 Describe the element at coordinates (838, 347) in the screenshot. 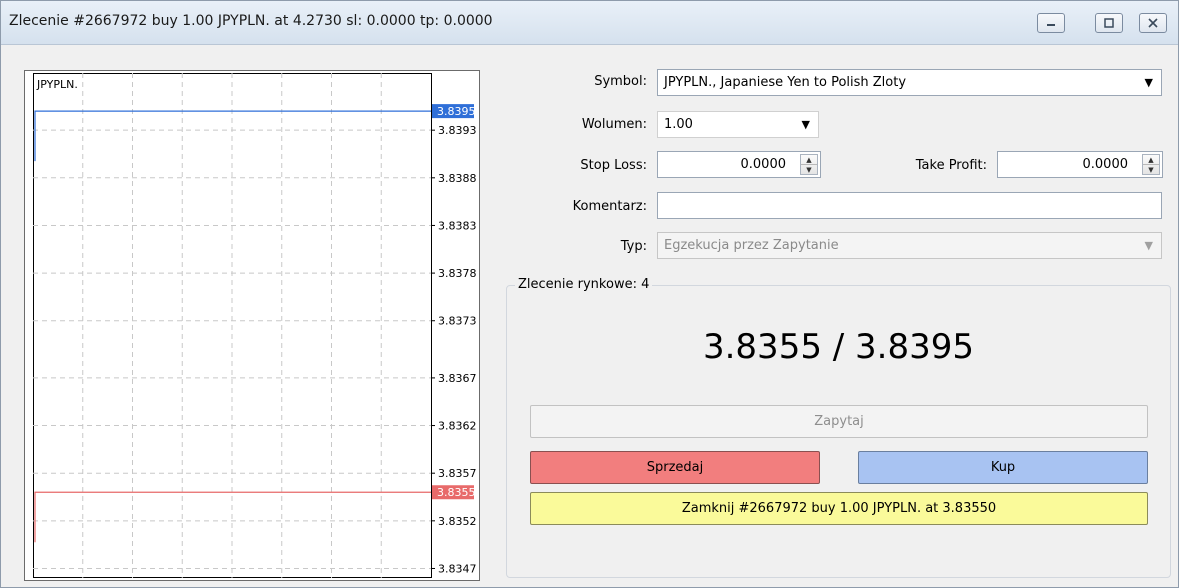

I see `bid-ask-price: 3.8355 / 3.8395` at that location.